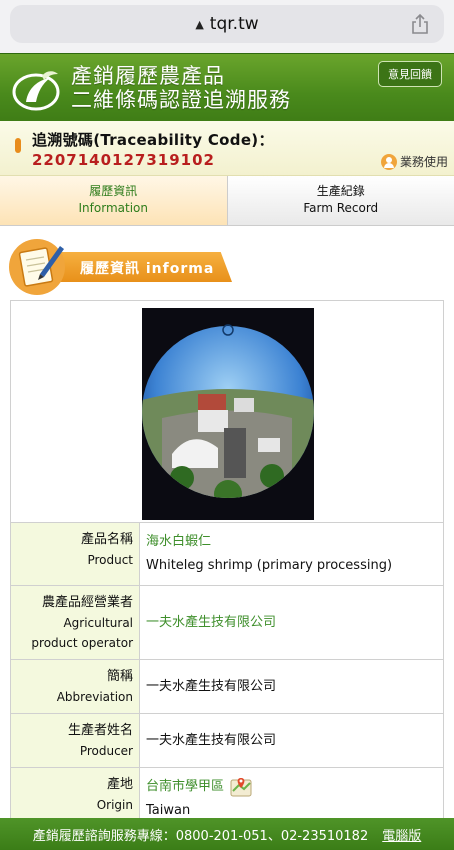 The height and width of the screenshot is (850, 454). What do you see at coordinates (37, 267) in the screenshot?
I see `notepad-pen-icon` at bounding box center [37, 267].